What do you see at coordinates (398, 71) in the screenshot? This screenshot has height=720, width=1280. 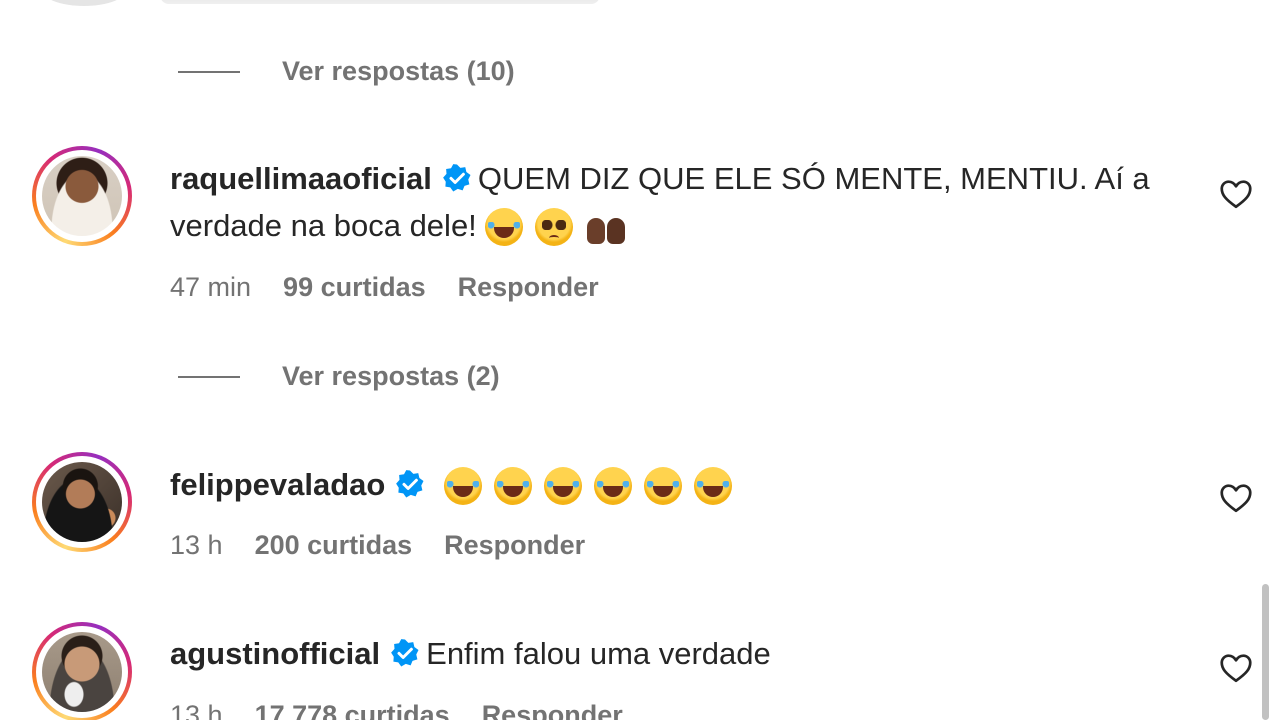 I see `view-replies-label: Ver respostas (10)` at bounding box center [398, 71].